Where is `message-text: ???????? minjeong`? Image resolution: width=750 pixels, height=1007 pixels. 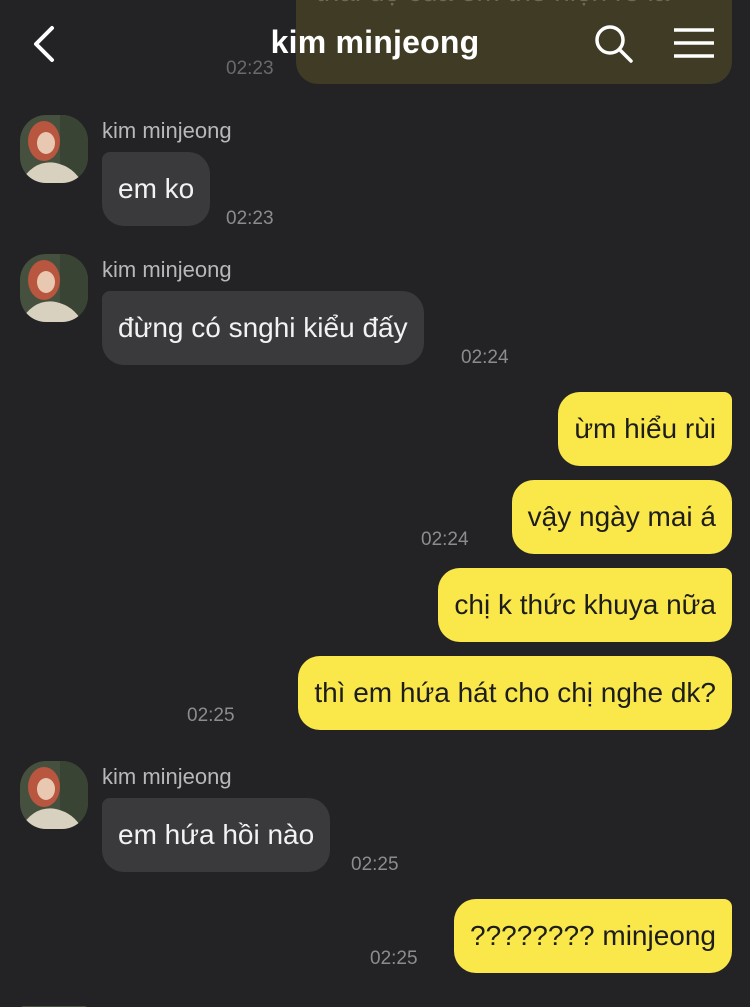 message-text: ???????? minjeong is located at coordinates (593, 935).